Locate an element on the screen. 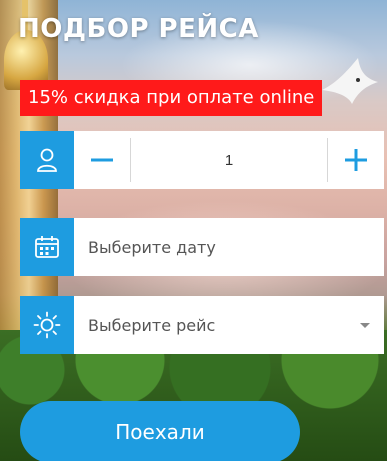 This screenshot has height=461, width=387. flight-icon-box is located at coordinates (47, 325).